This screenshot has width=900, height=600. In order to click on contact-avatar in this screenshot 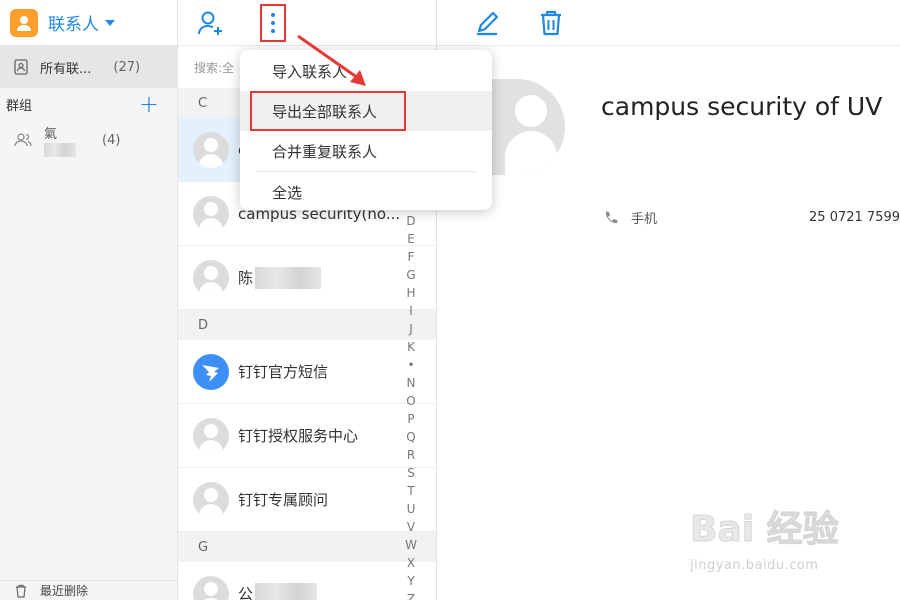, I will do `click(525, 127)`.